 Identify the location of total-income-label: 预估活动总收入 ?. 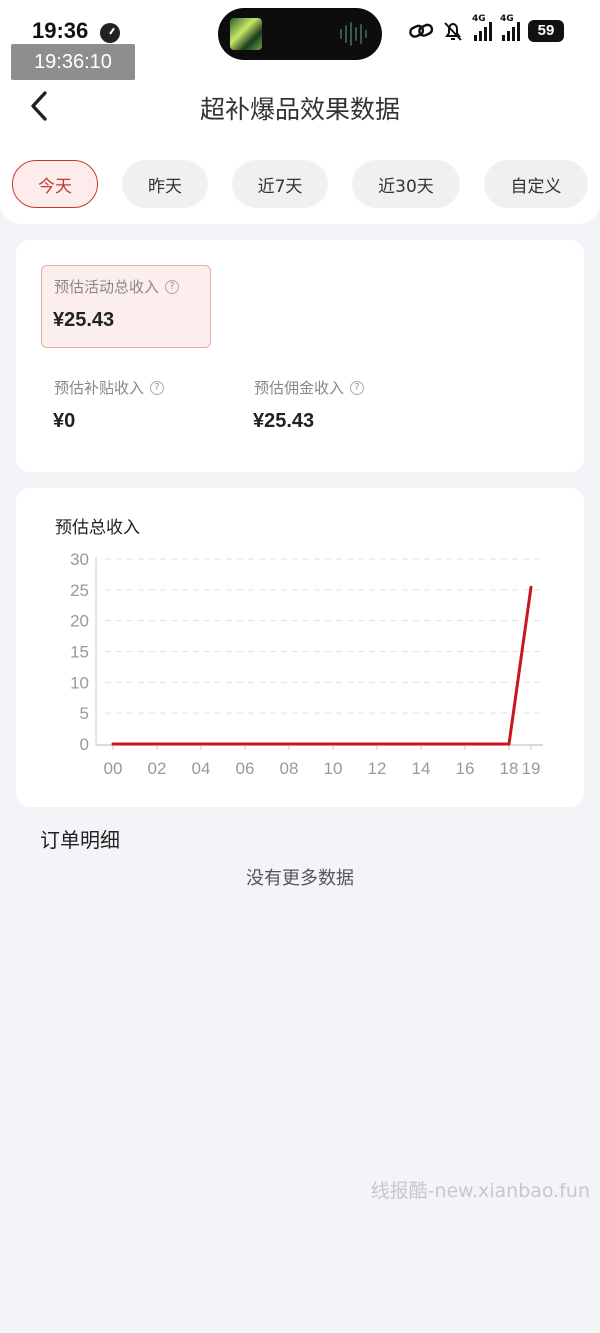
(117, 286).